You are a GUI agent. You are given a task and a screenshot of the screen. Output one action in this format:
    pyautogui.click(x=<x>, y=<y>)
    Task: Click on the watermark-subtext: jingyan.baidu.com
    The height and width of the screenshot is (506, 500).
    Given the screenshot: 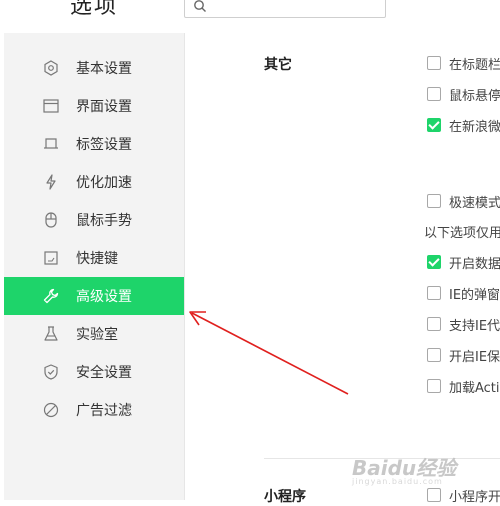 What is the action you would take?
    pyautogui.click(x=397, y=481)
    